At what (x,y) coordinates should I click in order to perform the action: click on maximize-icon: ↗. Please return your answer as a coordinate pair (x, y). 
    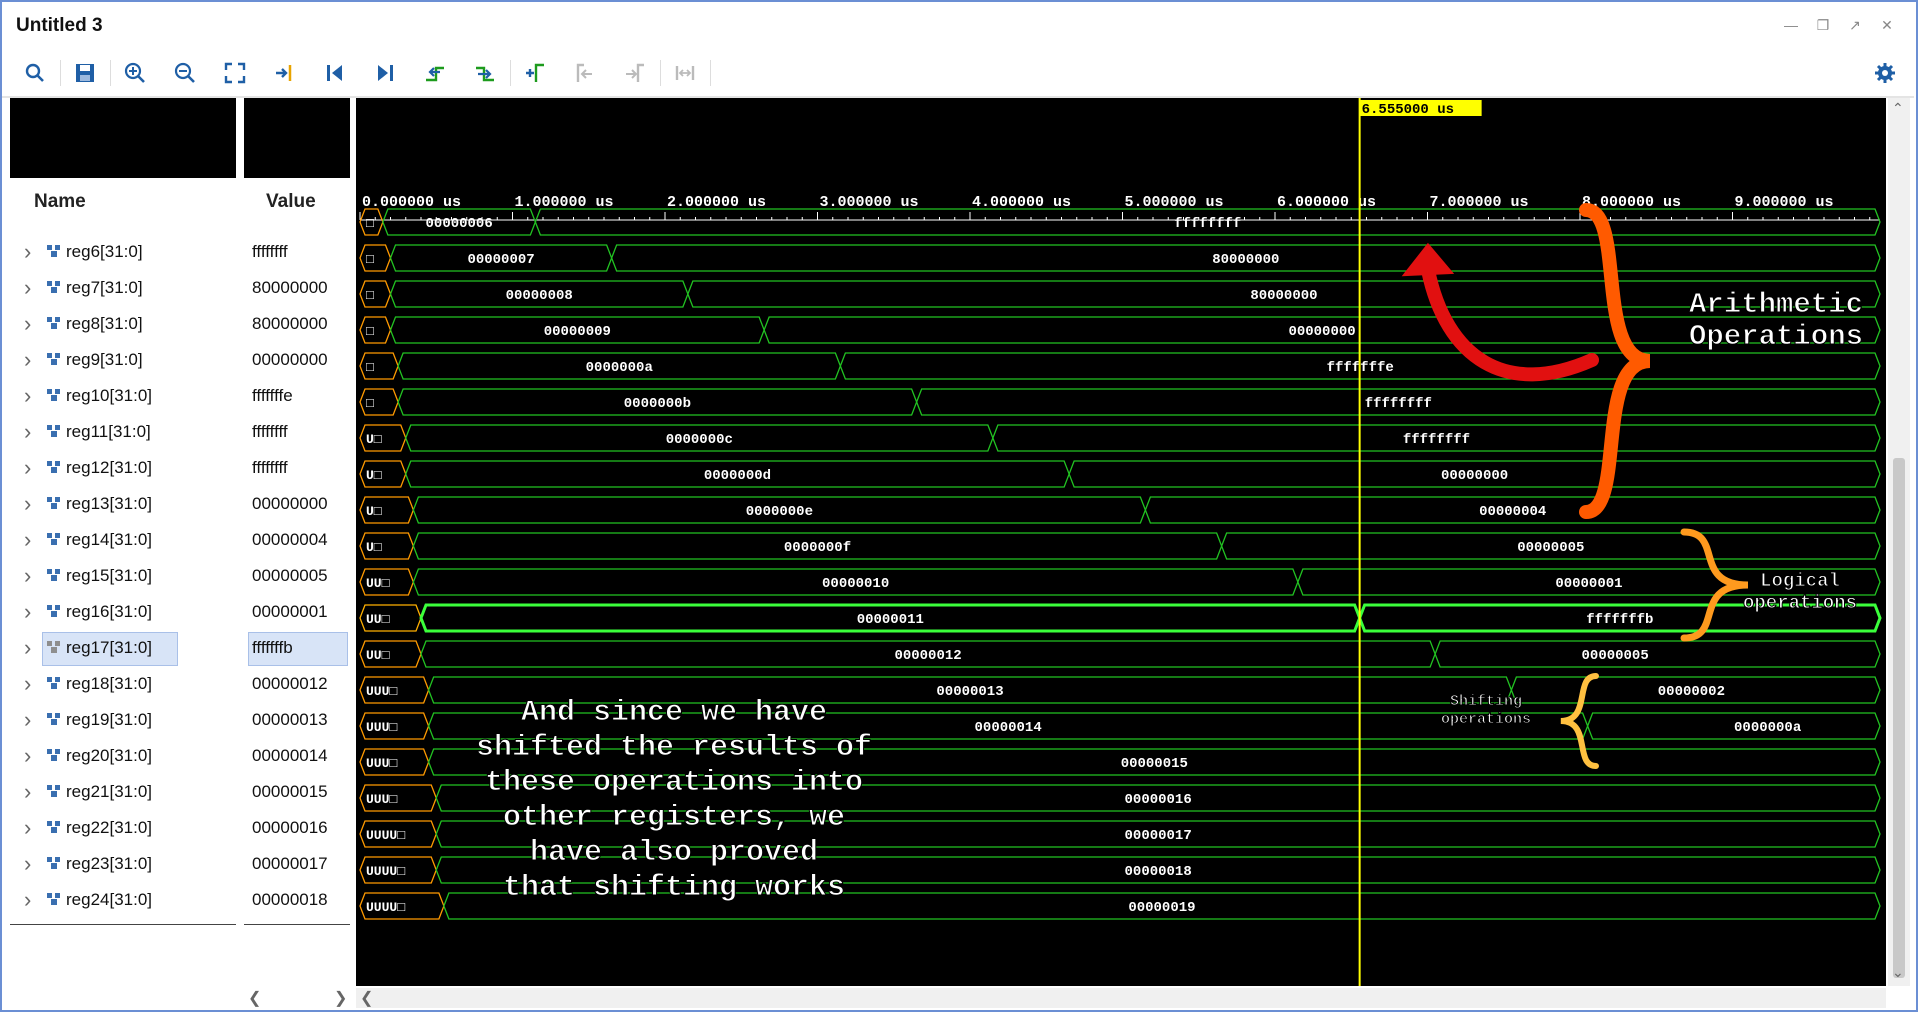
    Looking at the image, I should click on (1855, 25).